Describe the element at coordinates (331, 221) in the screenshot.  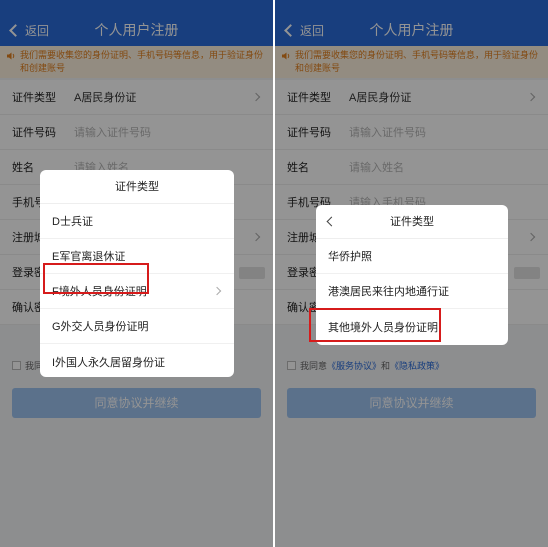
I see `chevron-left-icon` at that location.